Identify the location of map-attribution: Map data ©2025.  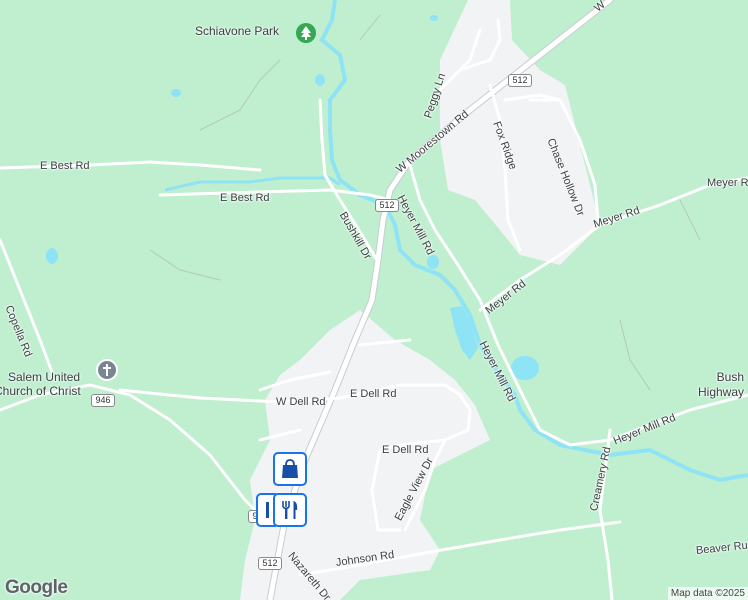
(707, 593).